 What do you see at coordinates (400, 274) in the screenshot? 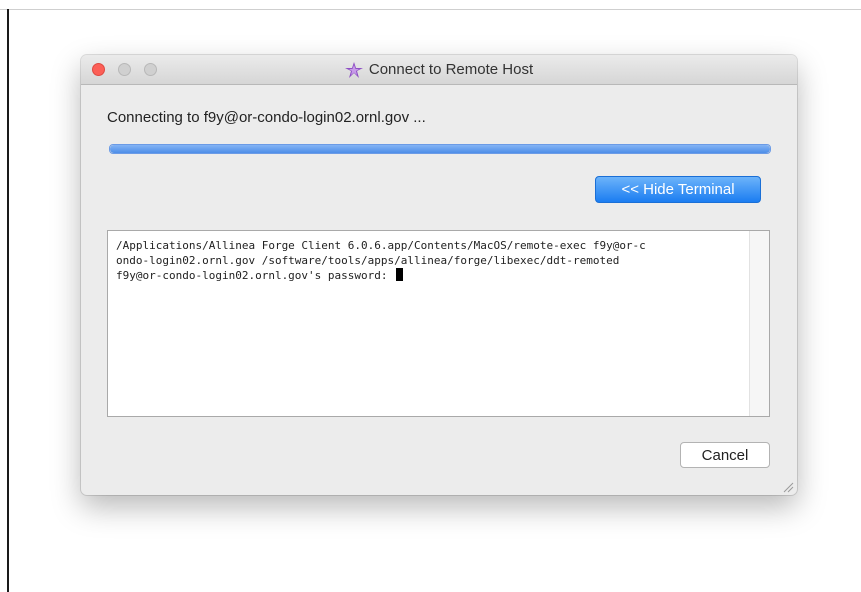
I see `text-cursor` at bounding box center [400, 274].